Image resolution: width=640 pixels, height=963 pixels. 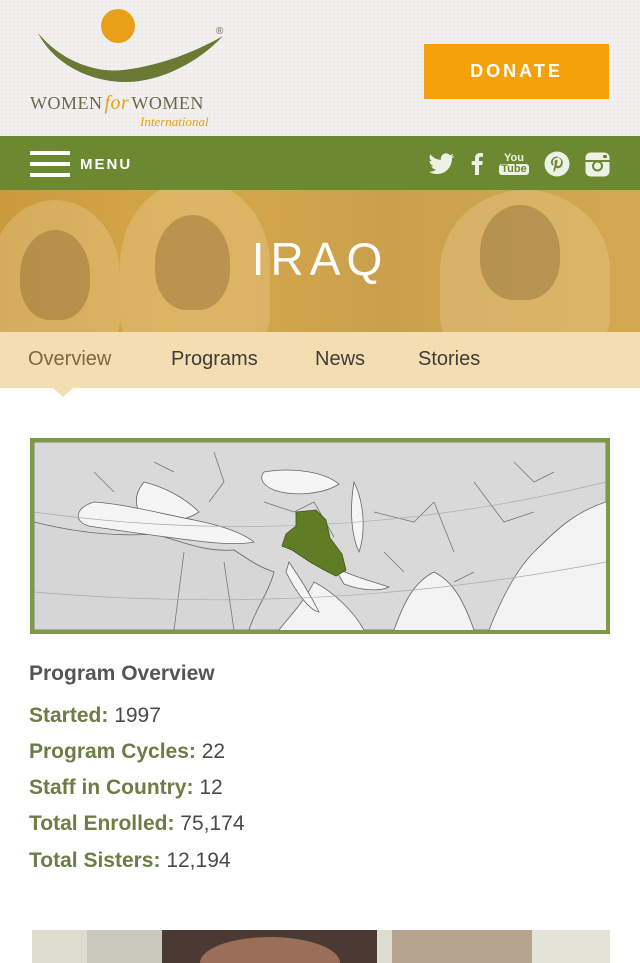 I want to click on facebook-icon, so click(x=477, y=164).